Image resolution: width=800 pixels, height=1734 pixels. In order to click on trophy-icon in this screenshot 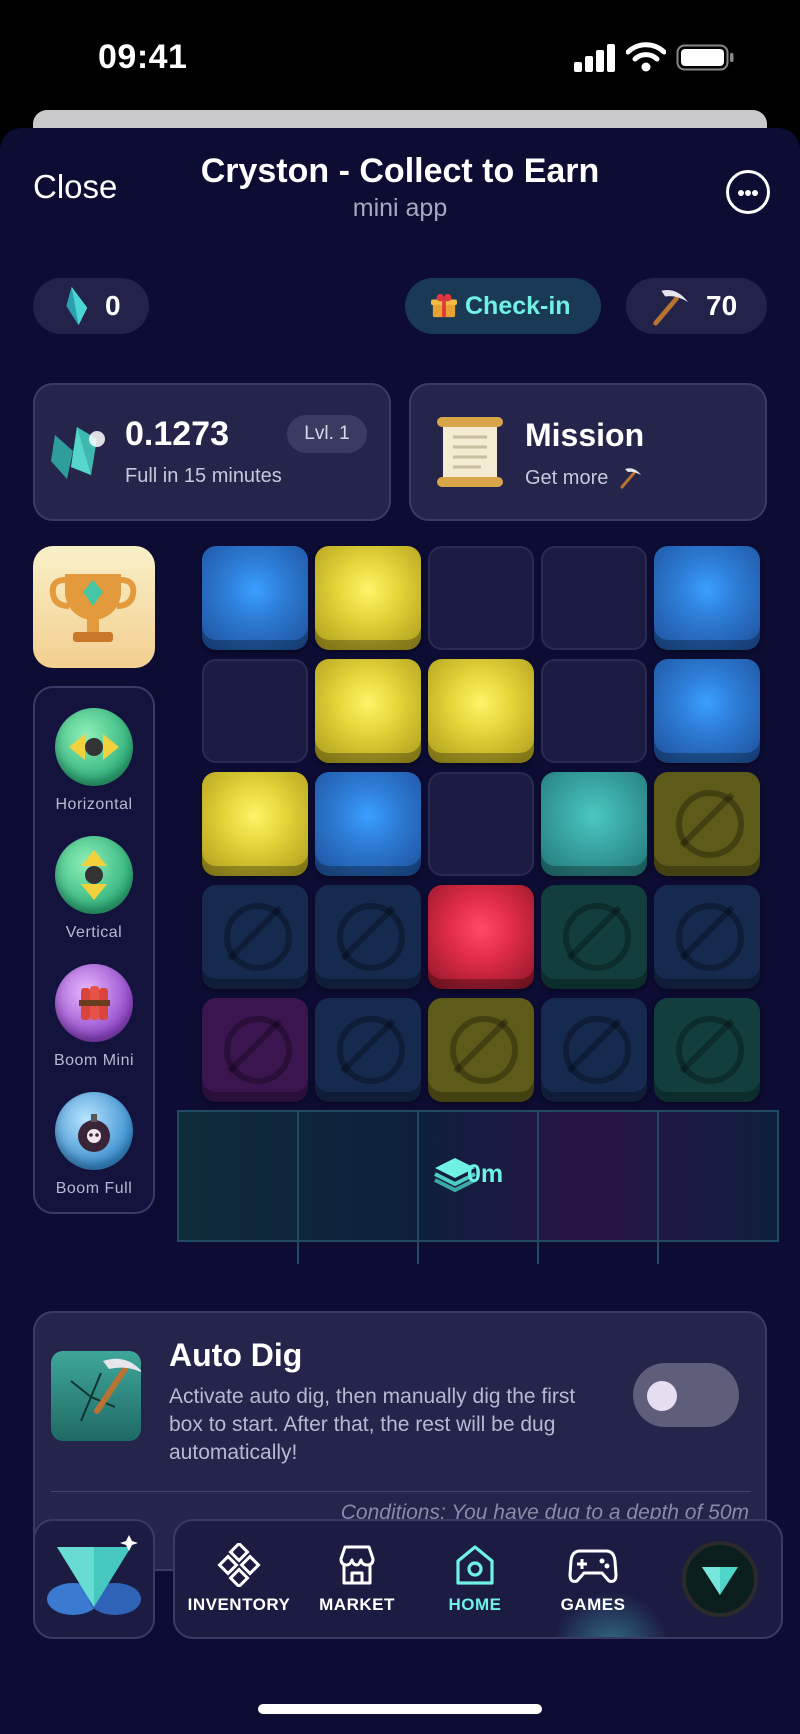, I will do `click(93, 608)`.